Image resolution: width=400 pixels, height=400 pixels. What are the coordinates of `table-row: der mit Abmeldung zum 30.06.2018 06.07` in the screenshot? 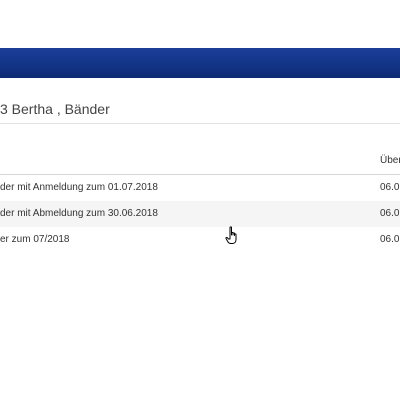 It's located at (200, 214).